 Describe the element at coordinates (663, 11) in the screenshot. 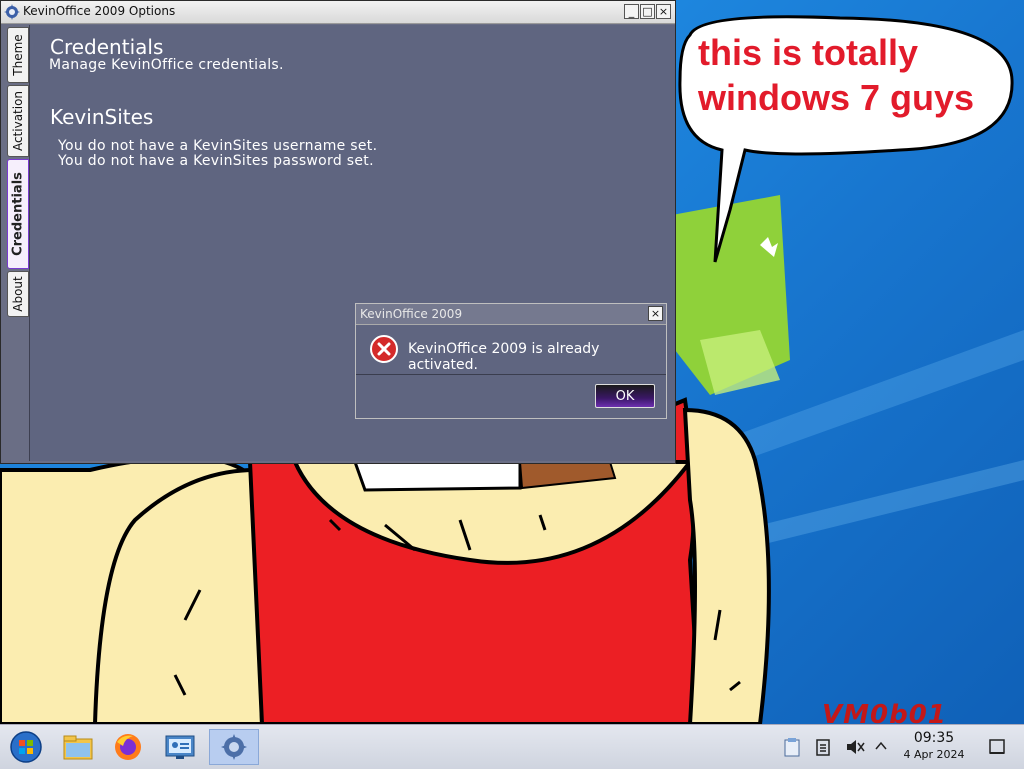

I see `close-button: ×` at that location.